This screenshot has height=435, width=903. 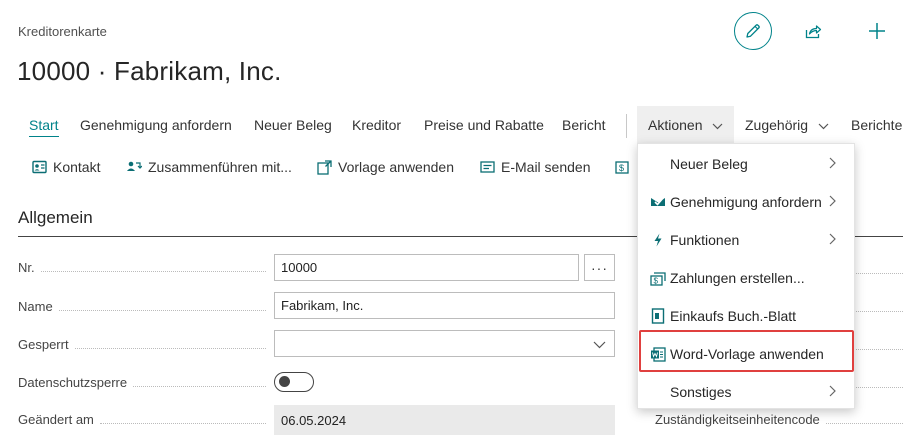 I want to click on tab-reports: Berichte, so click(x=876, y=125).